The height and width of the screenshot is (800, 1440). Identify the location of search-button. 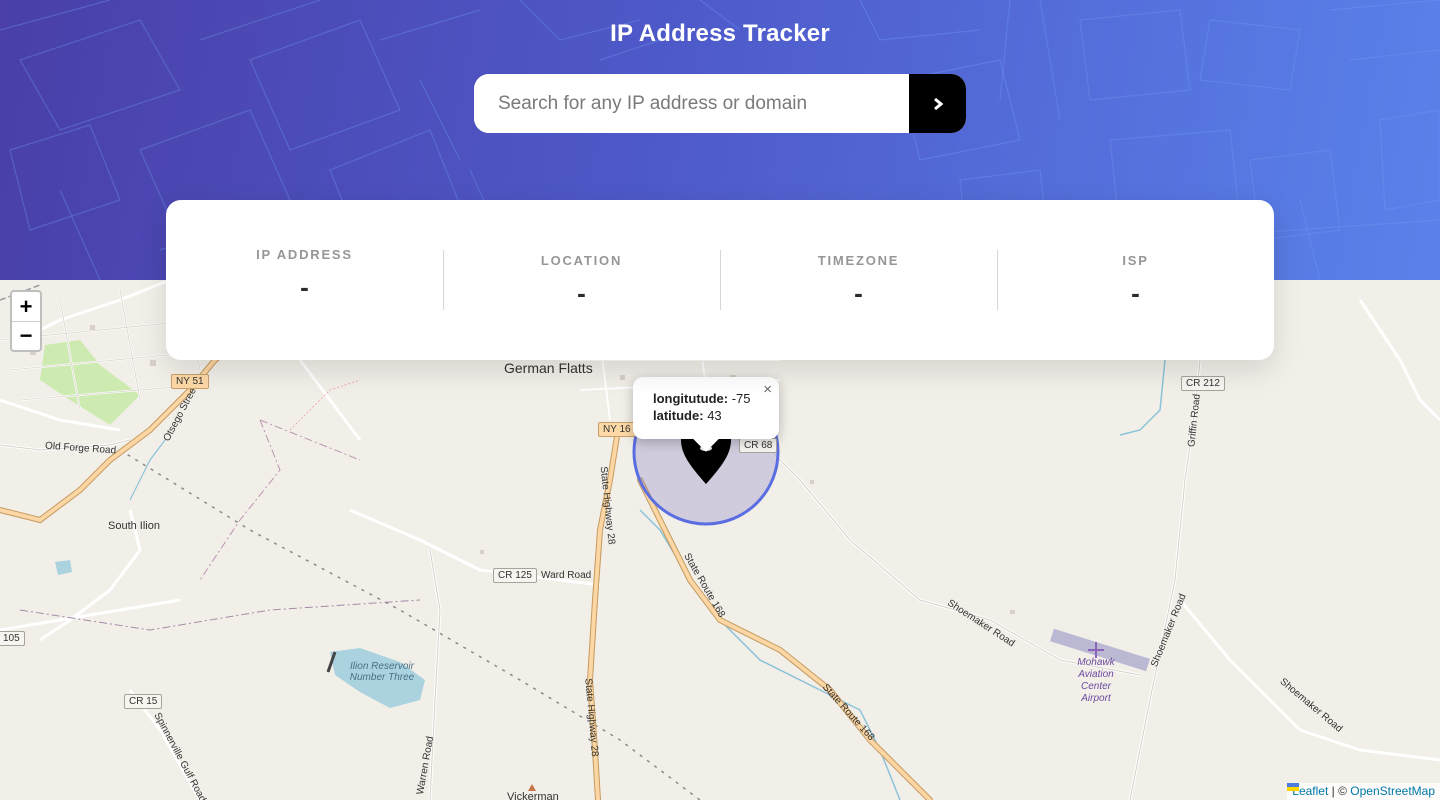
(937, 103).